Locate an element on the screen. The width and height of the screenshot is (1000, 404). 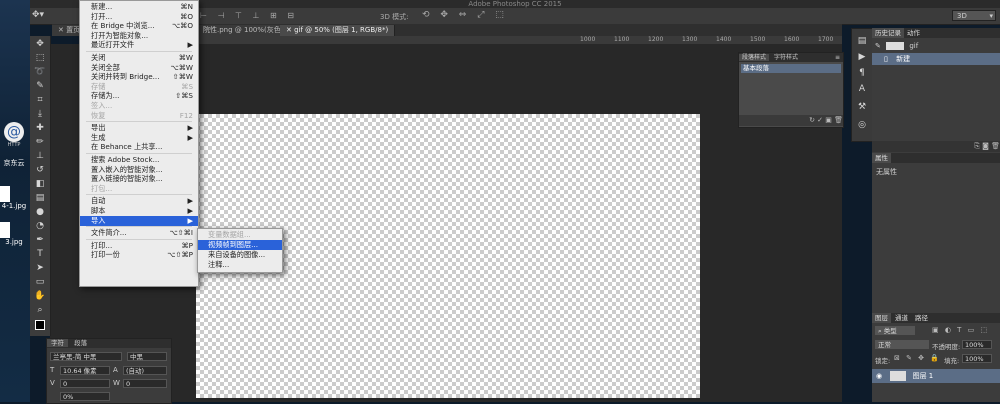
font-family-select: 兰亭黑-简 中黑 is located at coordinates (86, 356).